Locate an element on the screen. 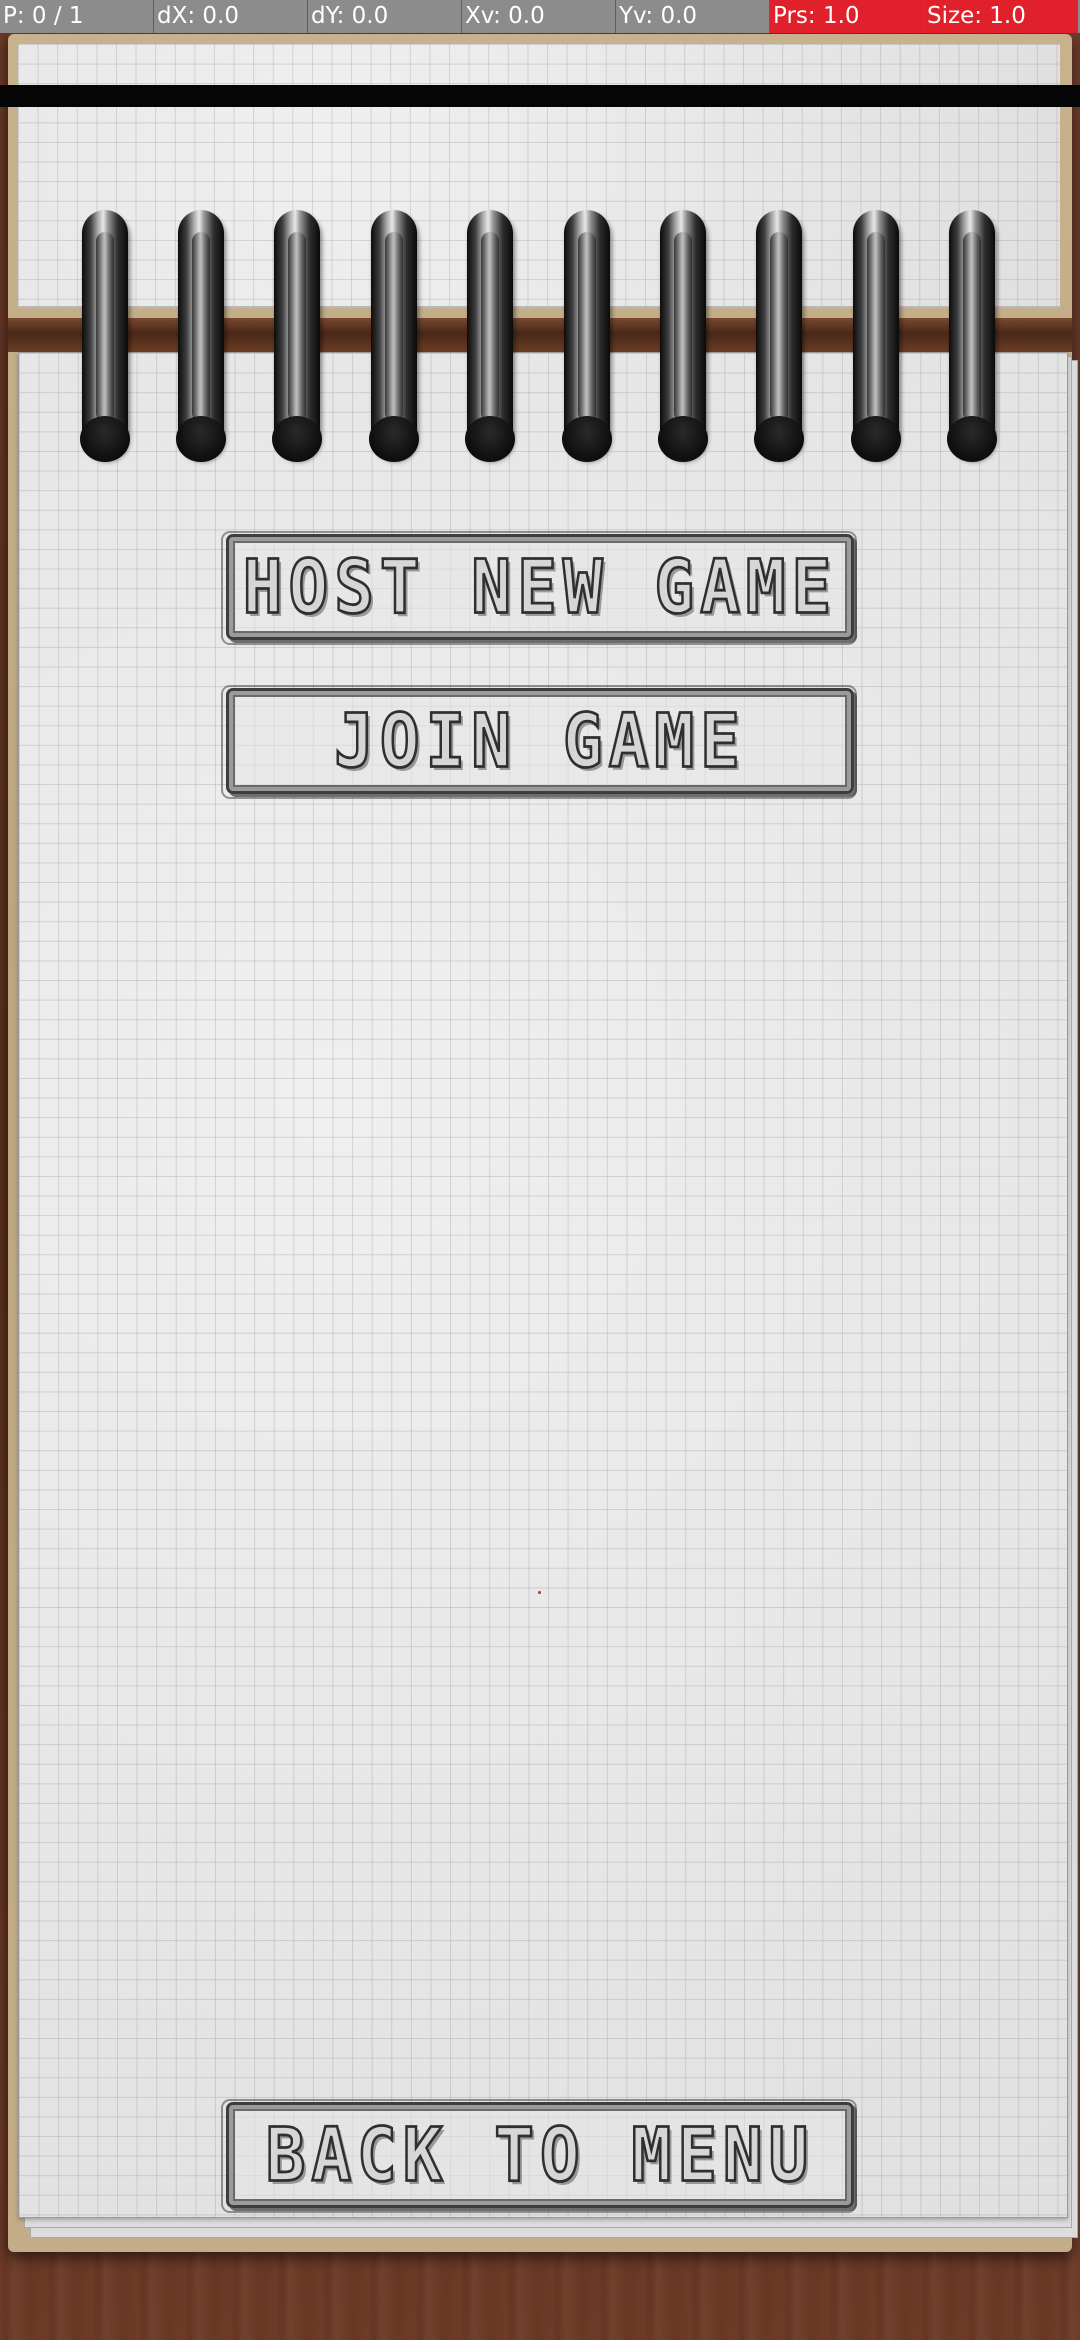 This screenshot has height=2340, width=1080. debug-delta-y: dY: 0.0 is located at coordinates (385, 16).